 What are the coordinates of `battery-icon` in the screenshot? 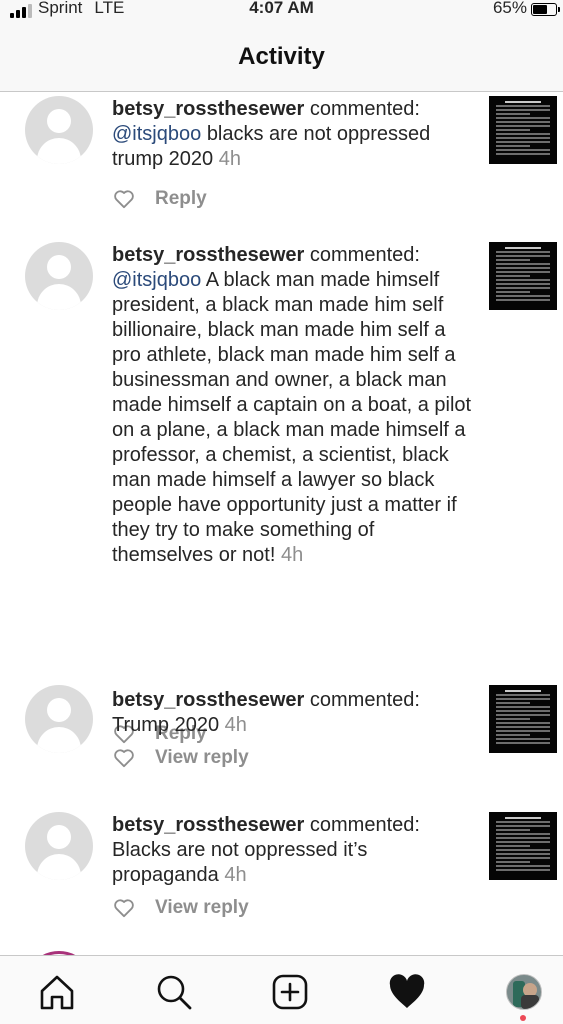 It's located at (545, 9).